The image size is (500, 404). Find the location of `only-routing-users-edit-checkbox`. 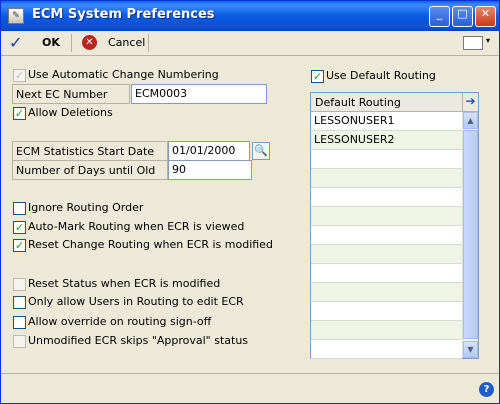

only-routing-users-edit-checkbox is located at coordinates (19, 302).